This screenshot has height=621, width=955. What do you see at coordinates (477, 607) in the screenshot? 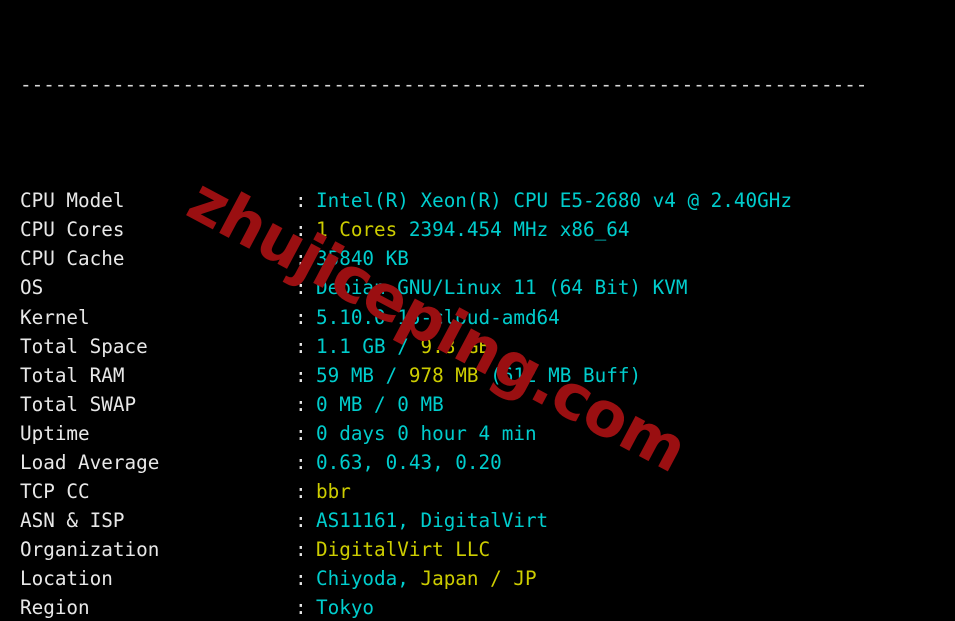
I see `system-info-row: Region: Tokyo` at bounding box center [477, 607].